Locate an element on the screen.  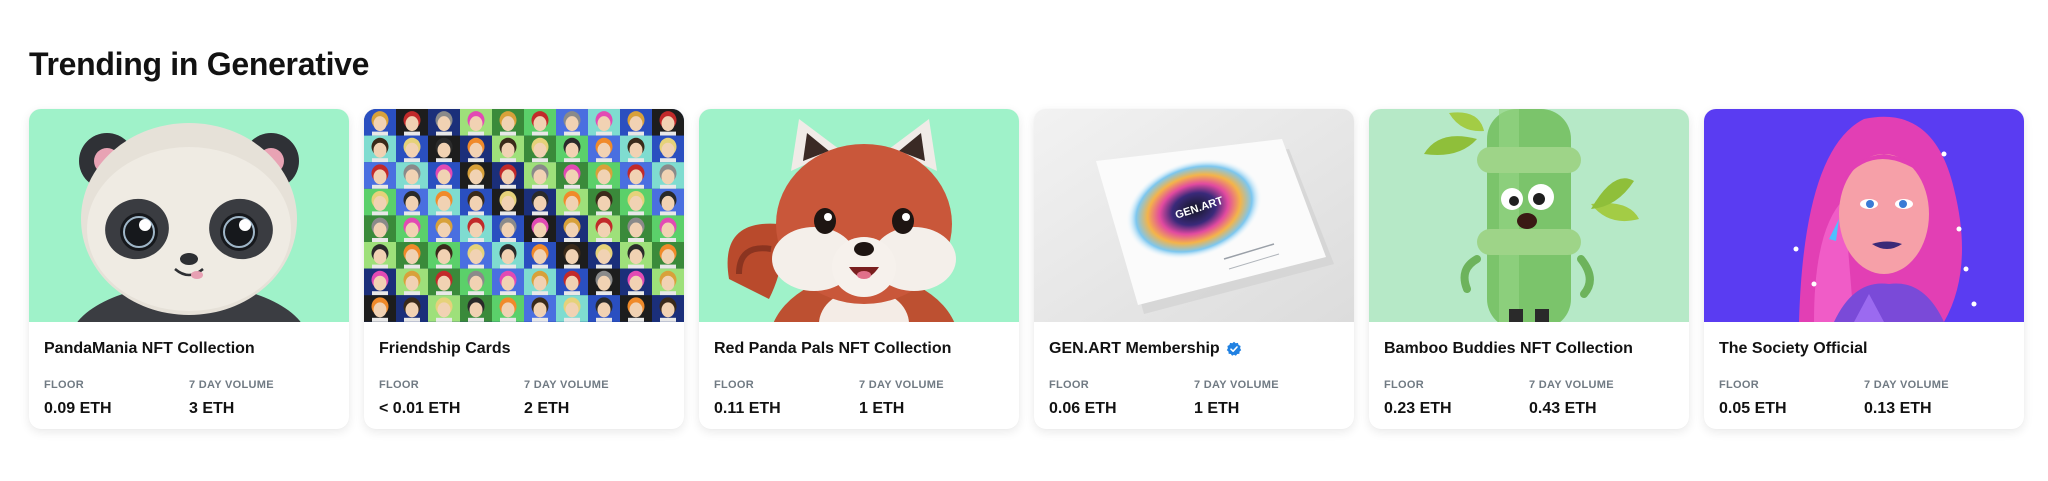
collection-name: Bamboo Buddies NFT Collection is located at coordinates (1508, 348).